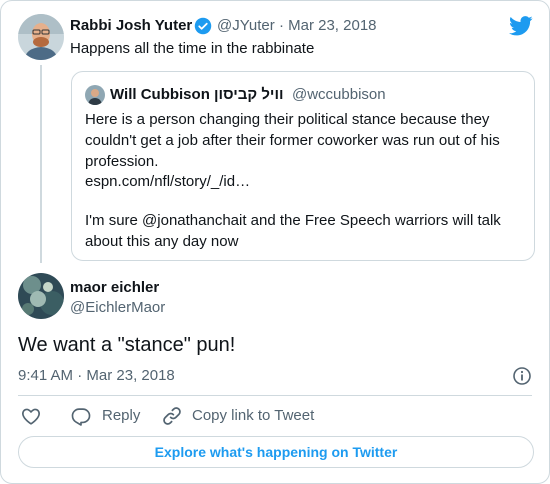 This screenshot has height=484, width=550. I want to click on parent-tweet-text: Happens all the time in the rabbinate, so click(192, 48).